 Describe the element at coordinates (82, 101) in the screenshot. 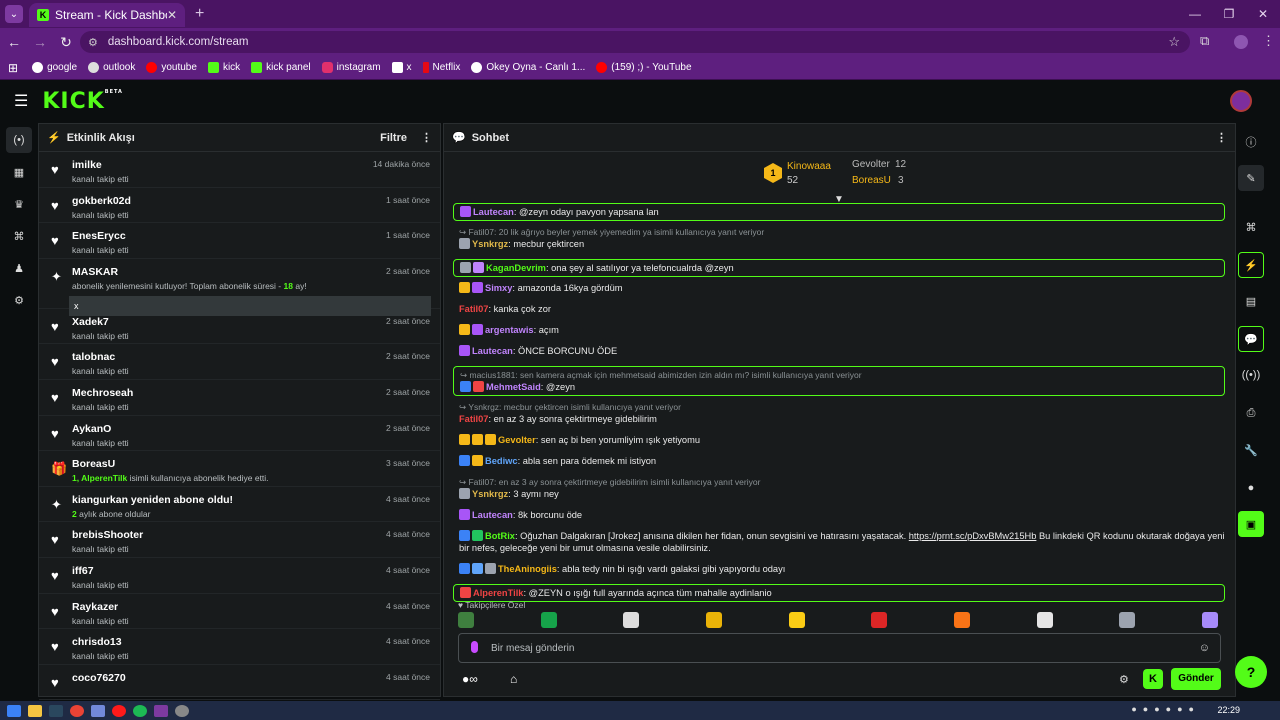

I see `kick-logo: KICKBETA` at that location.